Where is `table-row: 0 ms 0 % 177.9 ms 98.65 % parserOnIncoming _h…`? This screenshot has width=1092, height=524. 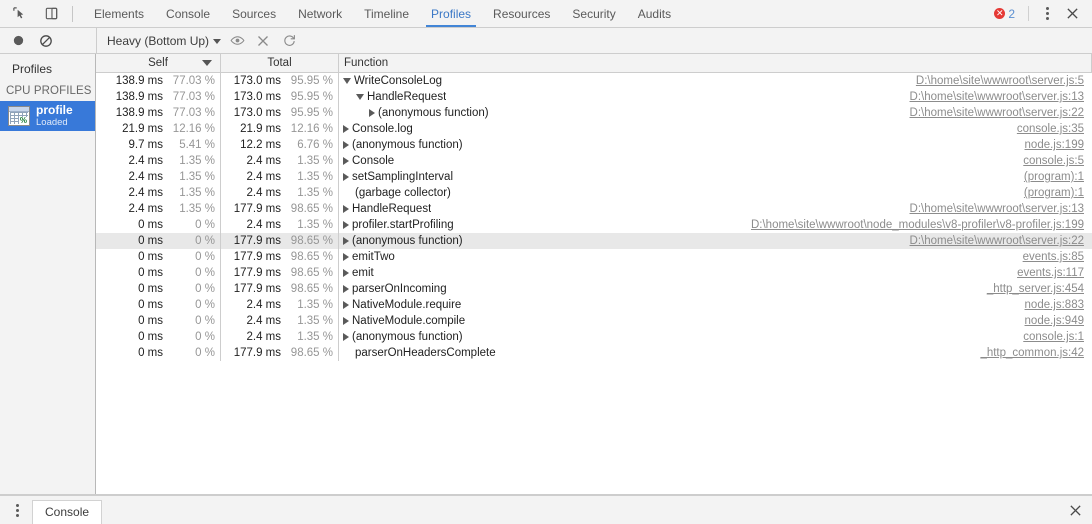 table-row: 0 ms 0 % 177.9 ms 98.65 % parserOnIncoming _h… is located at coordinates (594, 289).